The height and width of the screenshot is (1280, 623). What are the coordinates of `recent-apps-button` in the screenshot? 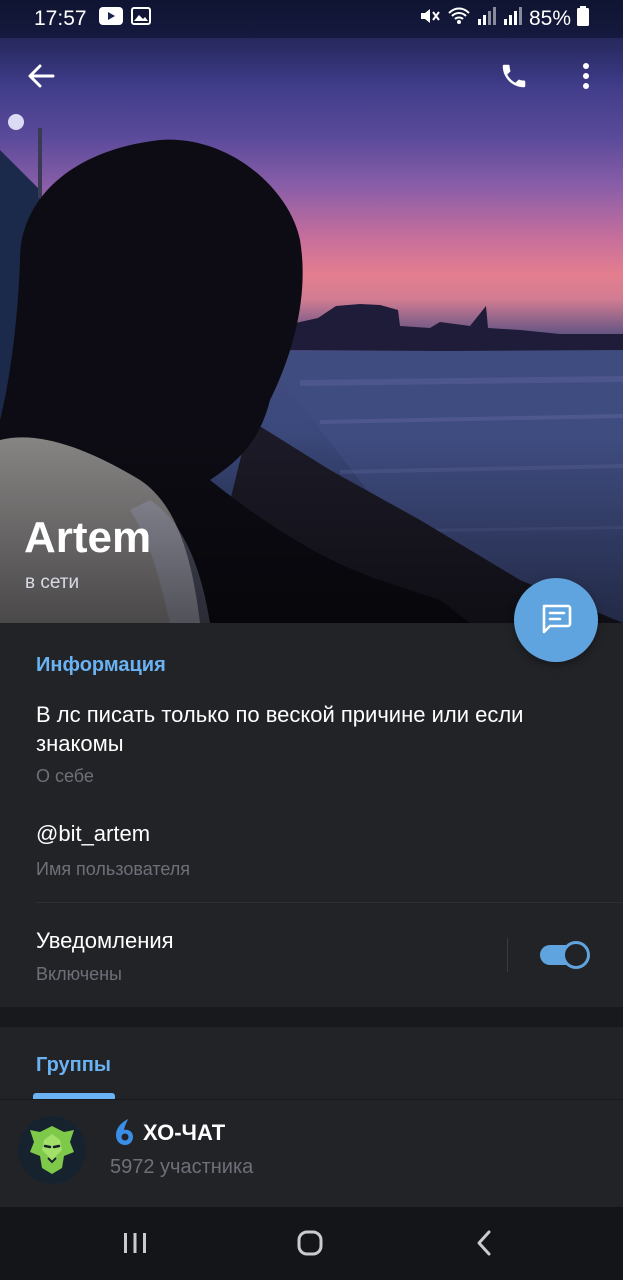 It's located at (135, 1245).